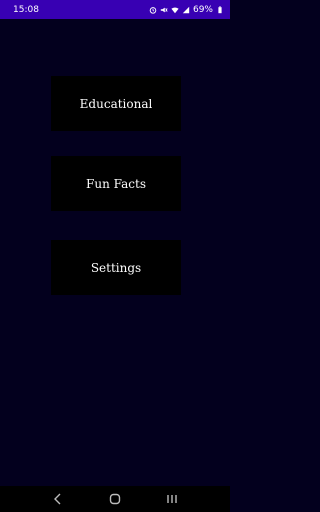 The height and width of the screenshot is (512, 320). I want to click on wifi-icon, so click(175, 10).